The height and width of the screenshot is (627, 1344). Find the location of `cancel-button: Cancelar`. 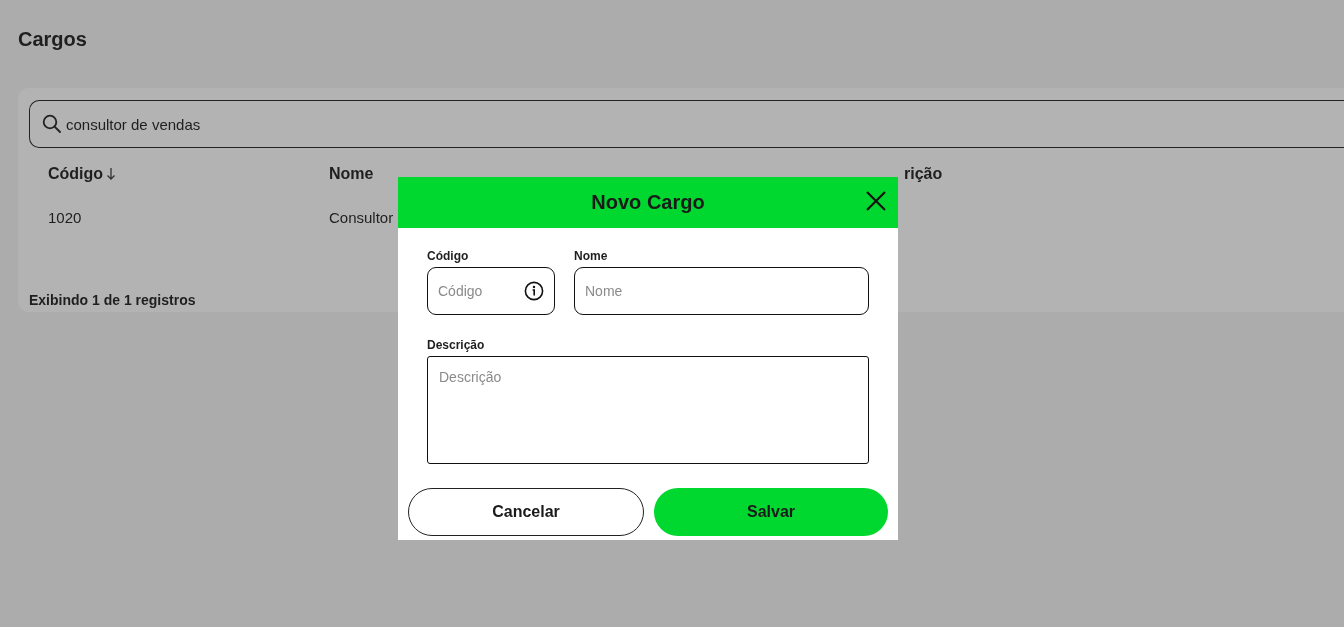

cancel-button: Cancelar is located at coordinates (526, 512).